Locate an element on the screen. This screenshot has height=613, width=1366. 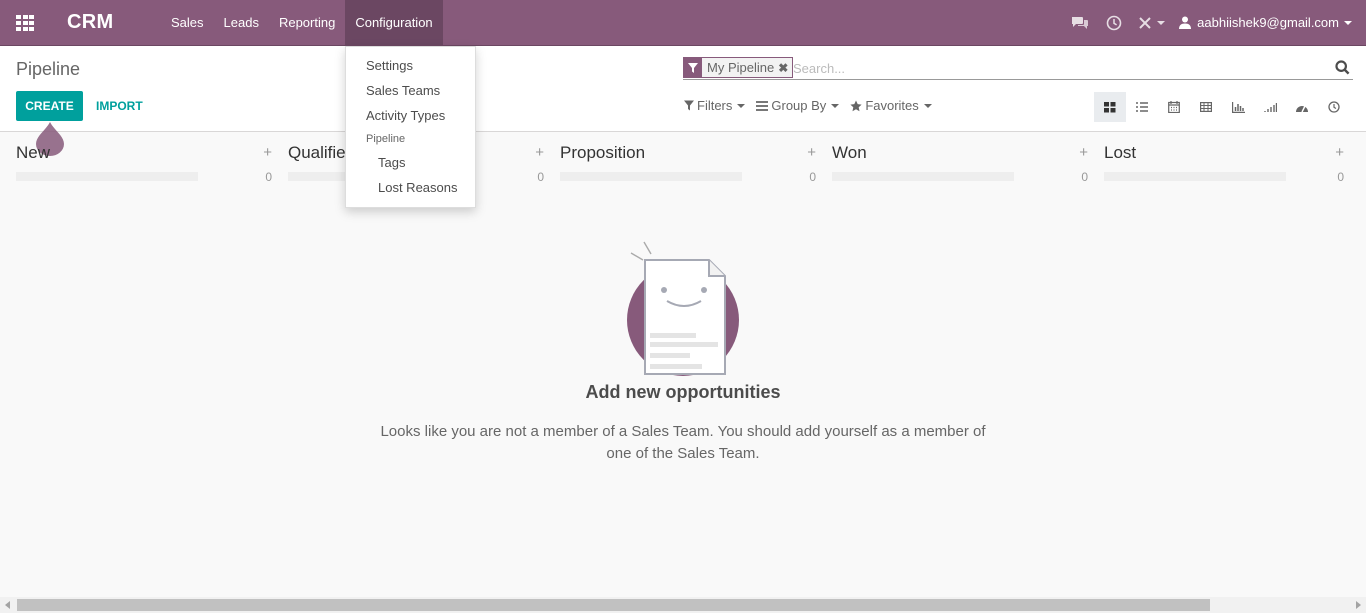
chevron-down-icon is located at coordinates (1348, 22).